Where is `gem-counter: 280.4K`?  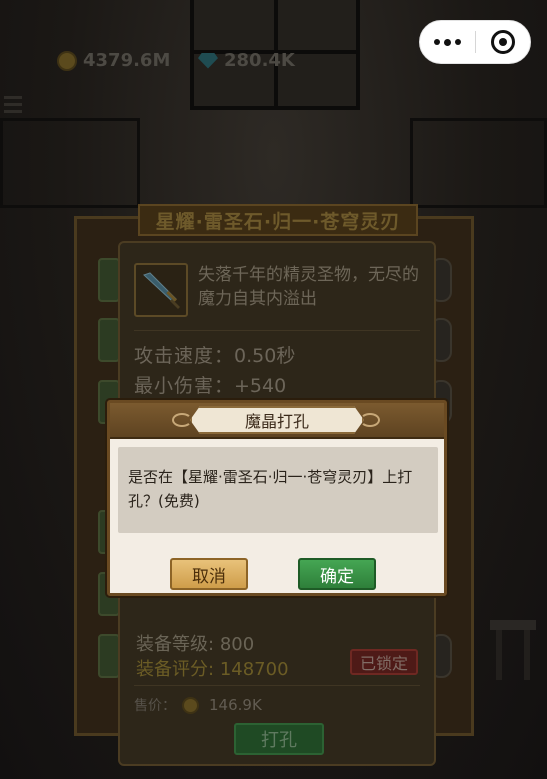 gem-counter: 280.4K is located at coordinates (246, 60).